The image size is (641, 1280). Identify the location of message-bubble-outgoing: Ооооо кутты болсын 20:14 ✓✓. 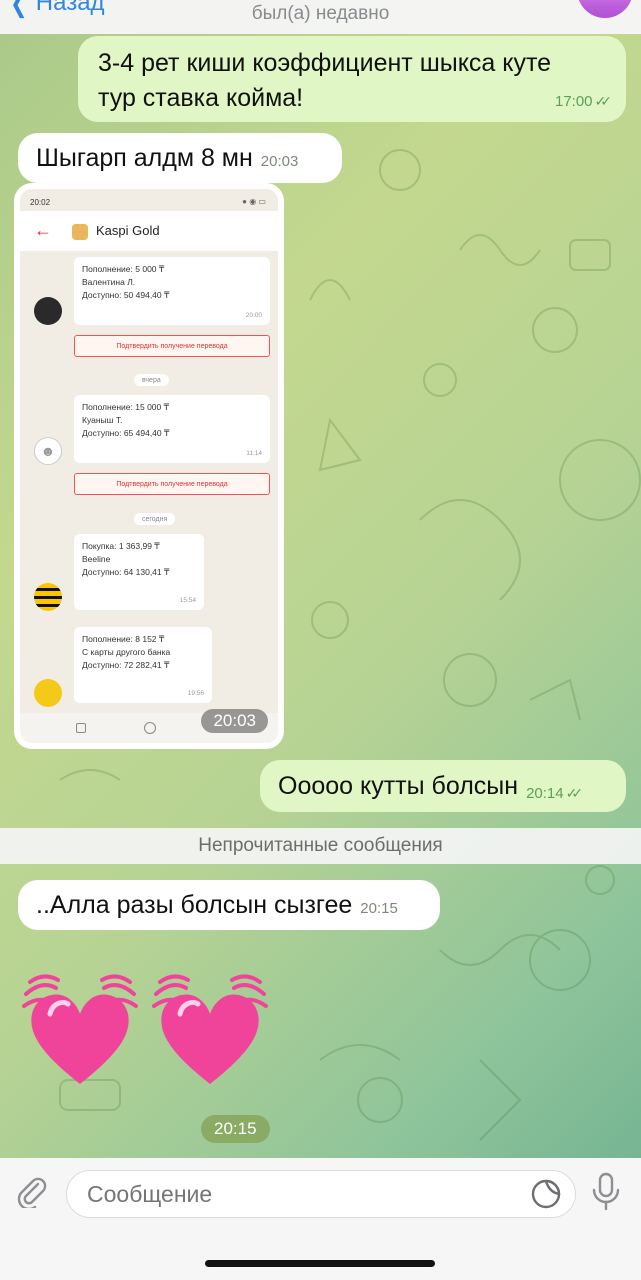
(443, 786).